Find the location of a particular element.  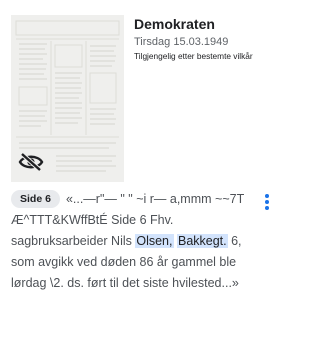

page-number-chip: Side 6 is located at coordinates (35, 199).